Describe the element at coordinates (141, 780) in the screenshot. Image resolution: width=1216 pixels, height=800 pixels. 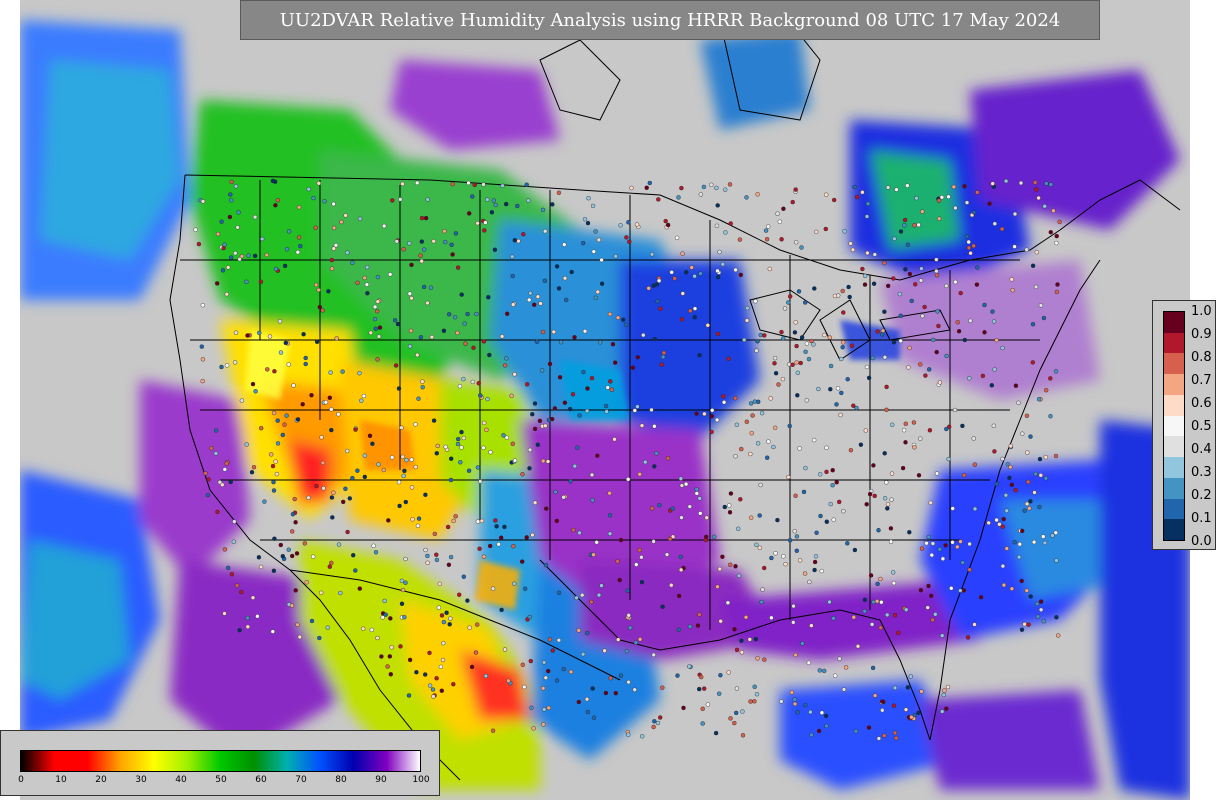
I see `rh-tick-label: 30` at that location.